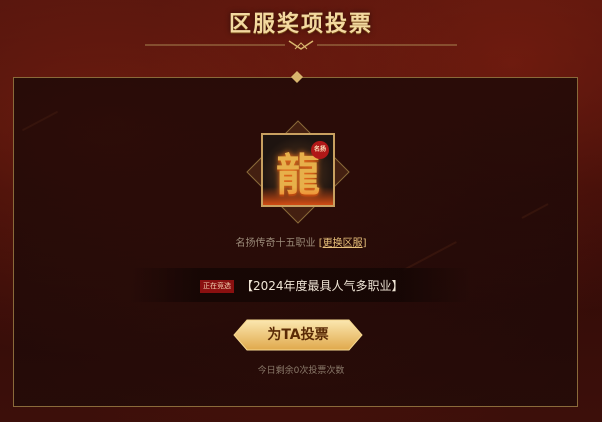 The width and height of the screenshot is (602, 422). Describe the element at coordinates (217, 286) in the screenshot. I see `competing-status-badge: 正在竞选` at that location.